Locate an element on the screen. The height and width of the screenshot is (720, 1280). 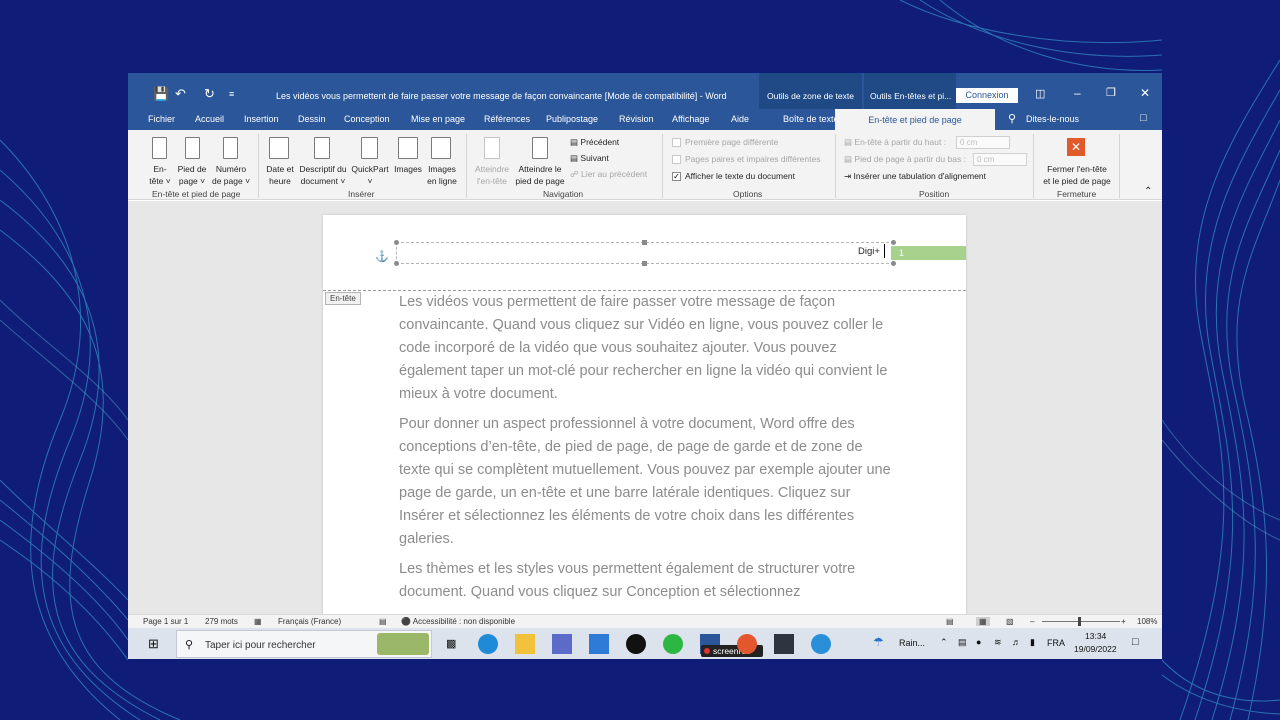
zoom-slider is located at coordinates (1081, 621).